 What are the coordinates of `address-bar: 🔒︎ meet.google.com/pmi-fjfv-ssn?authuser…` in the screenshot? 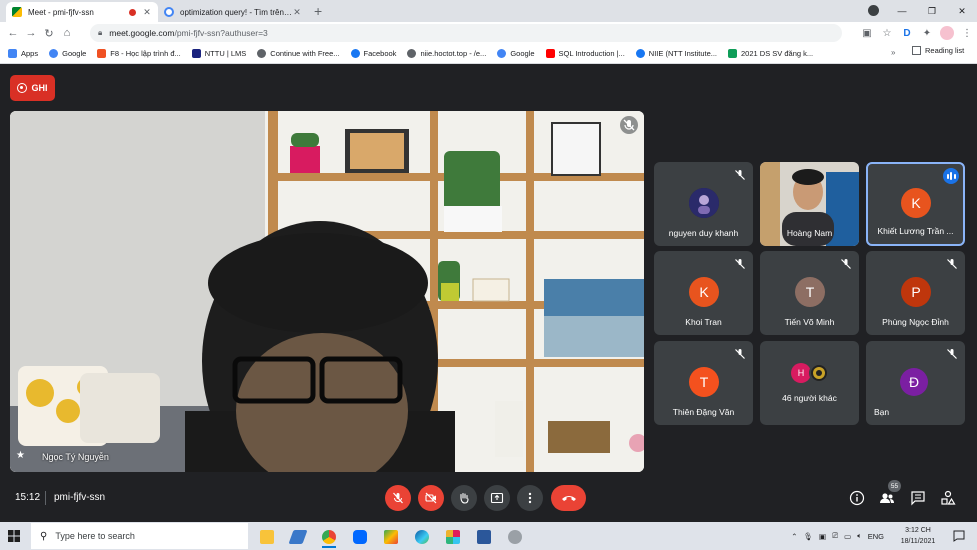 It's located at (466, 33).